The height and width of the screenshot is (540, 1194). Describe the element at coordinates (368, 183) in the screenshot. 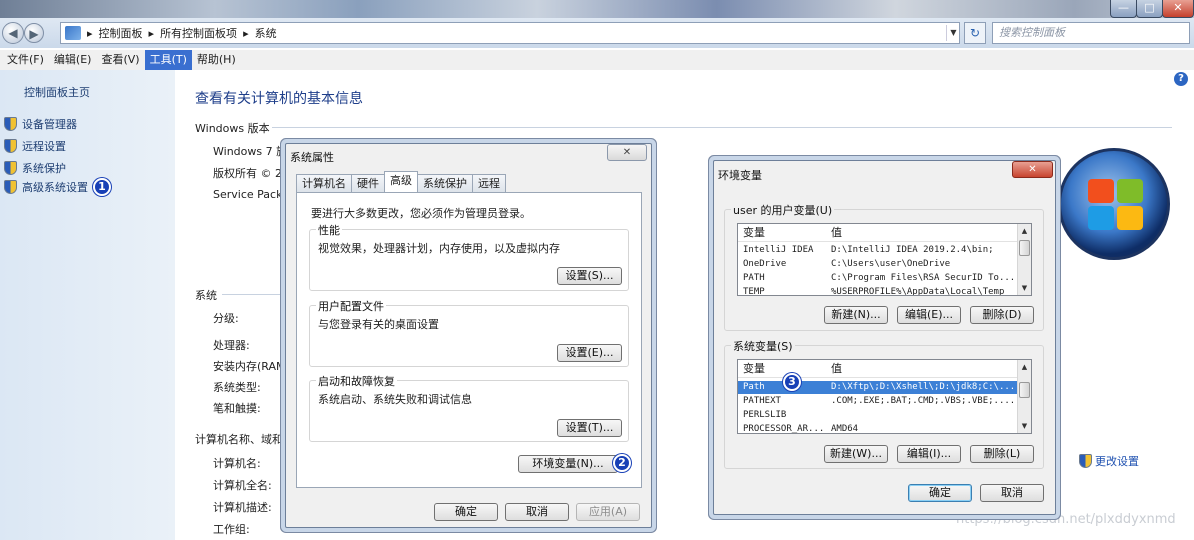

I see `tab-hardware: 硬件` at that location.